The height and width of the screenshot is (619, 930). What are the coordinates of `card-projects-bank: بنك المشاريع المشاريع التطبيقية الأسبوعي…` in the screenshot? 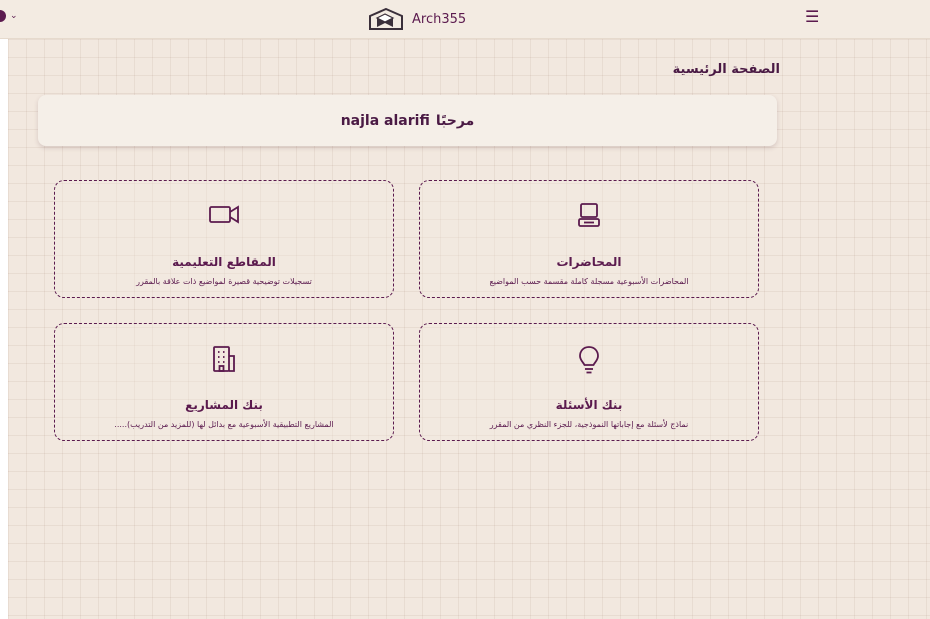 It's located at (224, 382).